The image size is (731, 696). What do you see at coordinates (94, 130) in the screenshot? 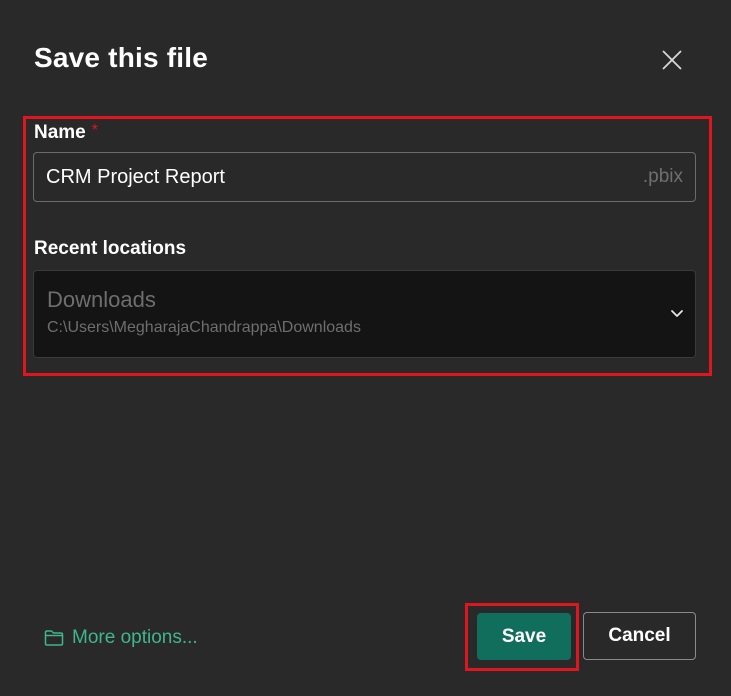
I see `required-mark: *` at bounding box center [94, 130].